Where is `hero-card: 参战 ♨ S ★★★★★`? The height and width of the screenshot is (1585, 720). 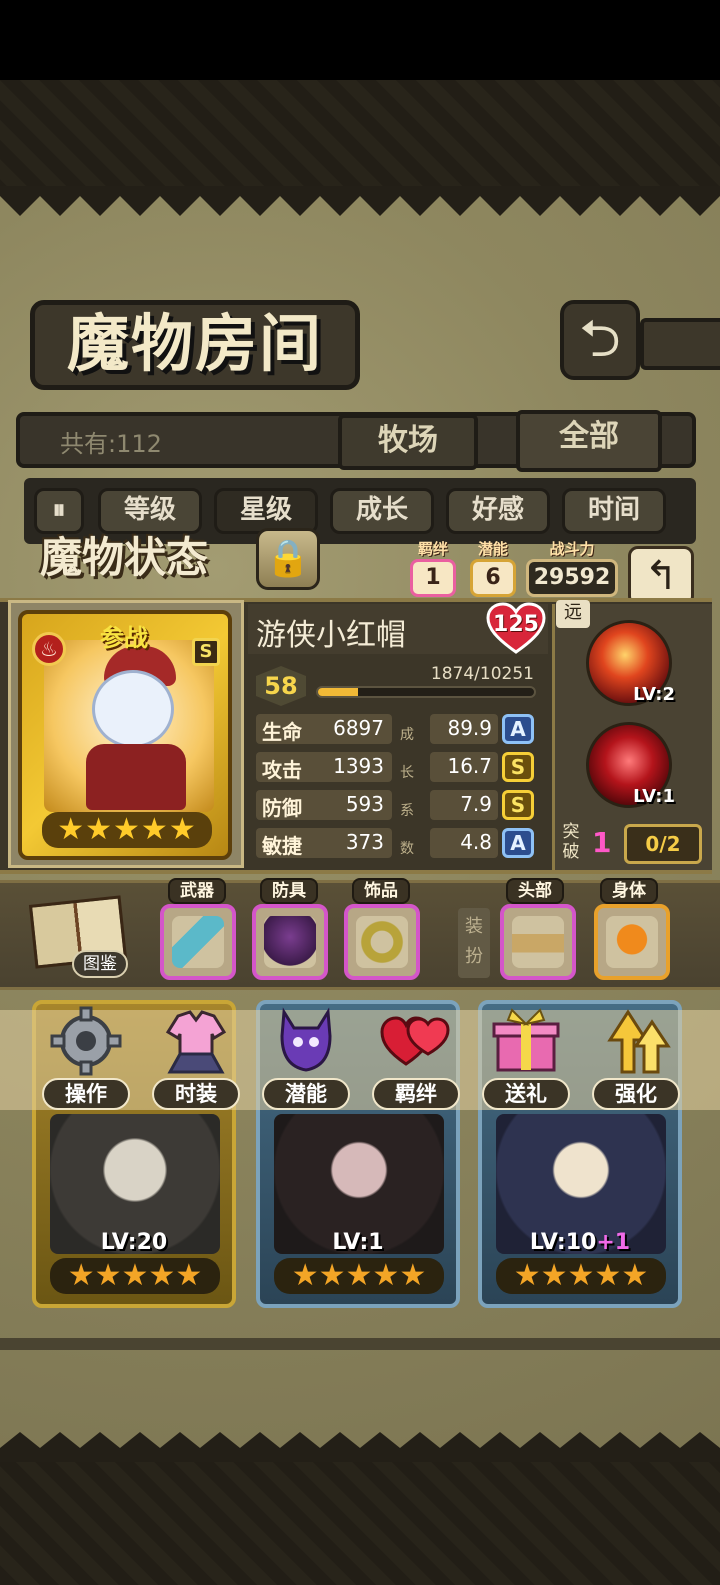 hero-card: 参战 ♨ S ★★★★★ is located at coordinates (125, 735).